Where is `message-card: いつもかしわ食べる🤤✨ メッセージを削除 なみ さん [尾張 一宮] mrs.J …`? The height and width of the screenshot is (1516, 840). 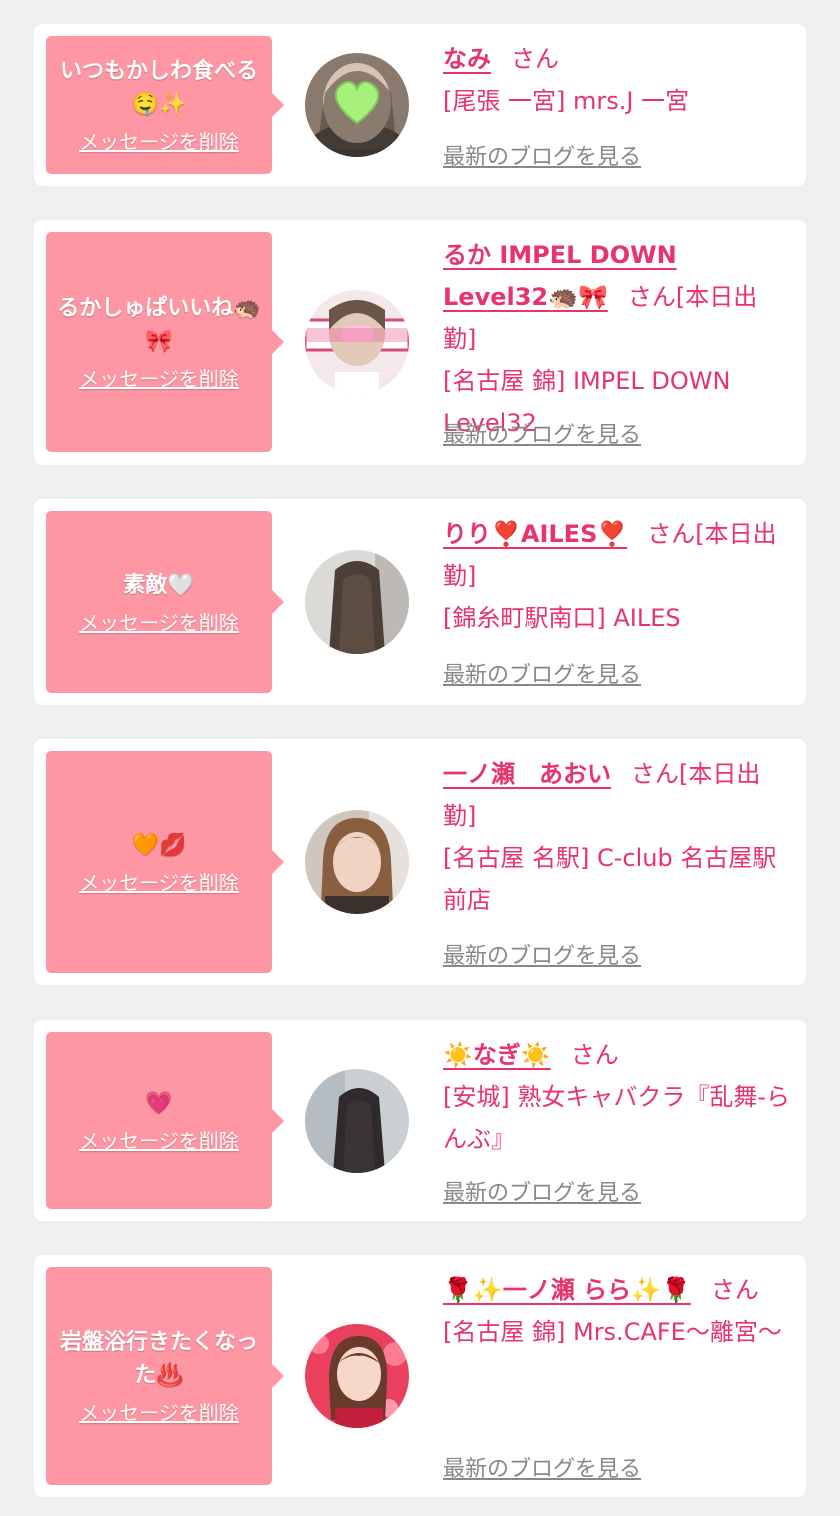
message-card: いつもかしわ食べる🤤✨ メッセージを削除 なみ さん [尾張 一宮] mrs.J … is located at coordinates (420, 105).